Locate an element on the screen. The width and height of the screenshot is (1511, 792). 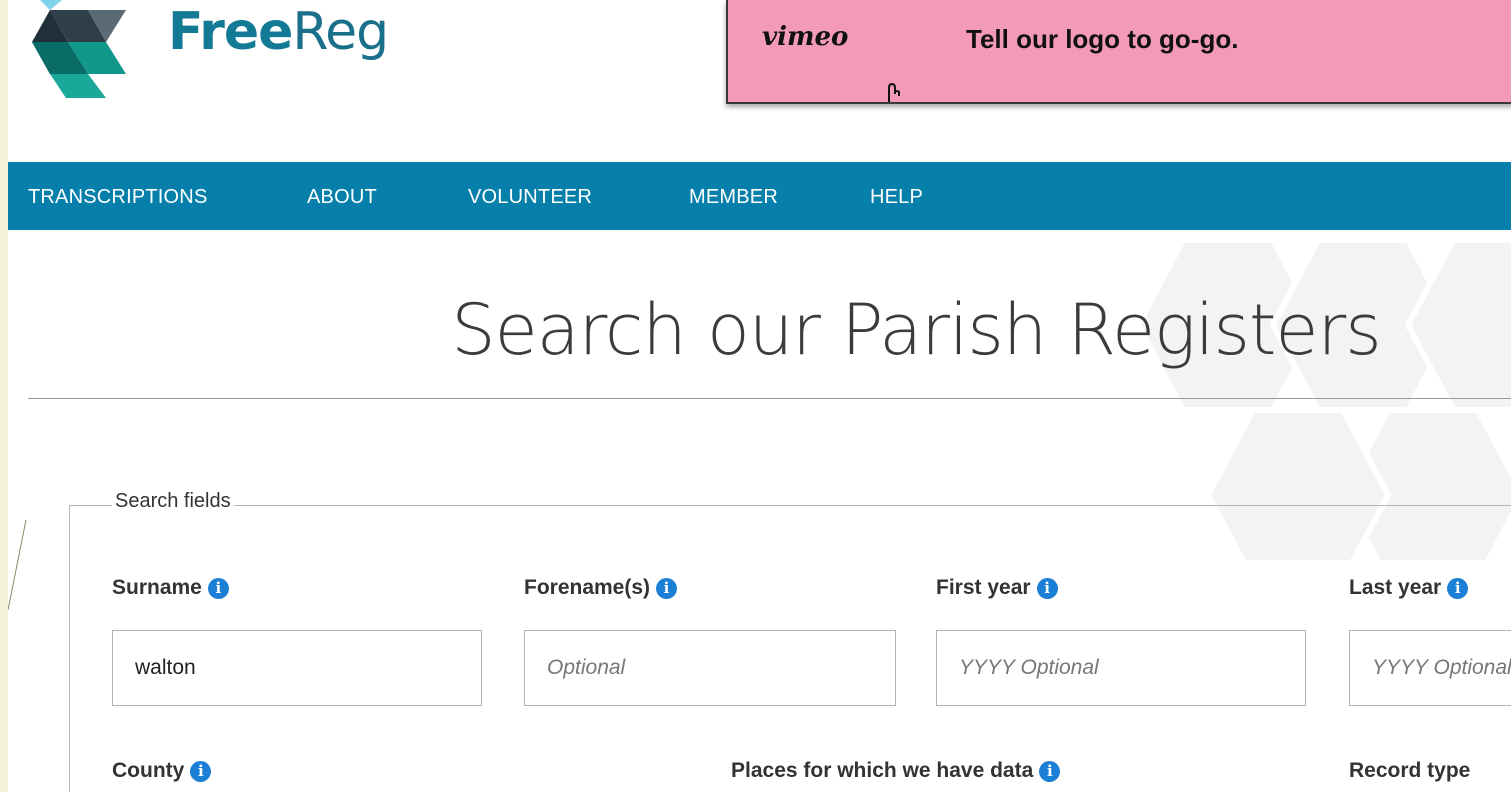
surname-label: Surname i is located at coordinates (170, 588).